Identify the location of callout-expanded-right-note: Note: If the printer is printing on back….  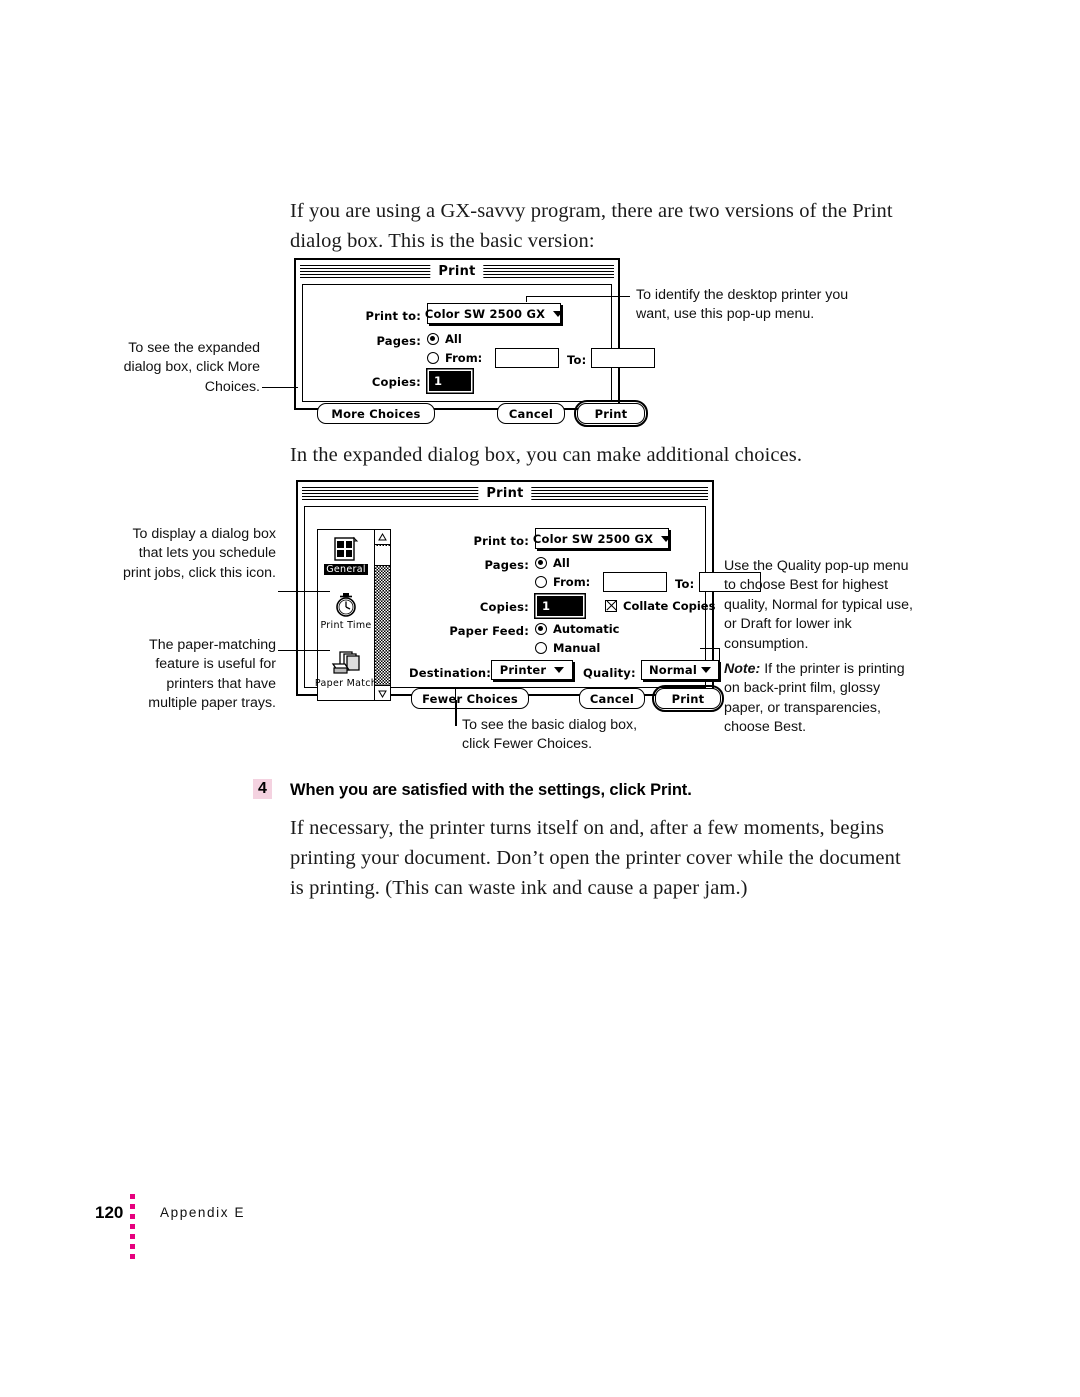
(820, 699).